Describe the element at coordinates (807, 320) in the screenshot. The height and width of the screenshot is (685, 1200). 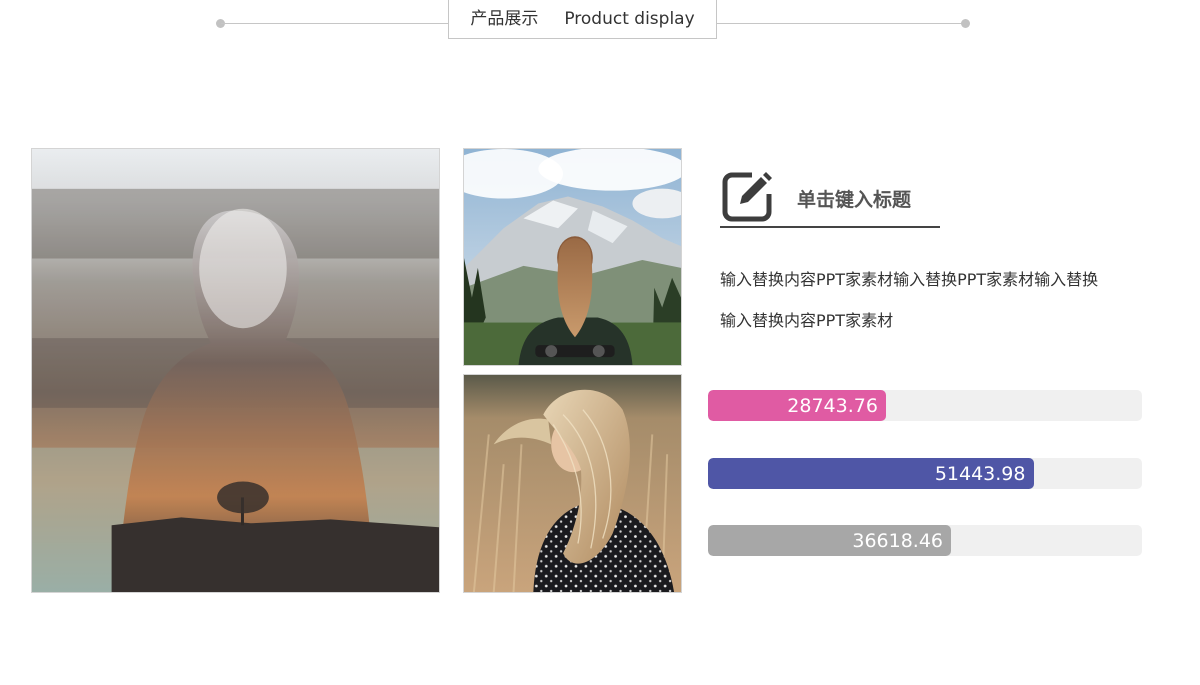
I see `body-text-line-2: 输入替换内容PPT家素材` at that location.